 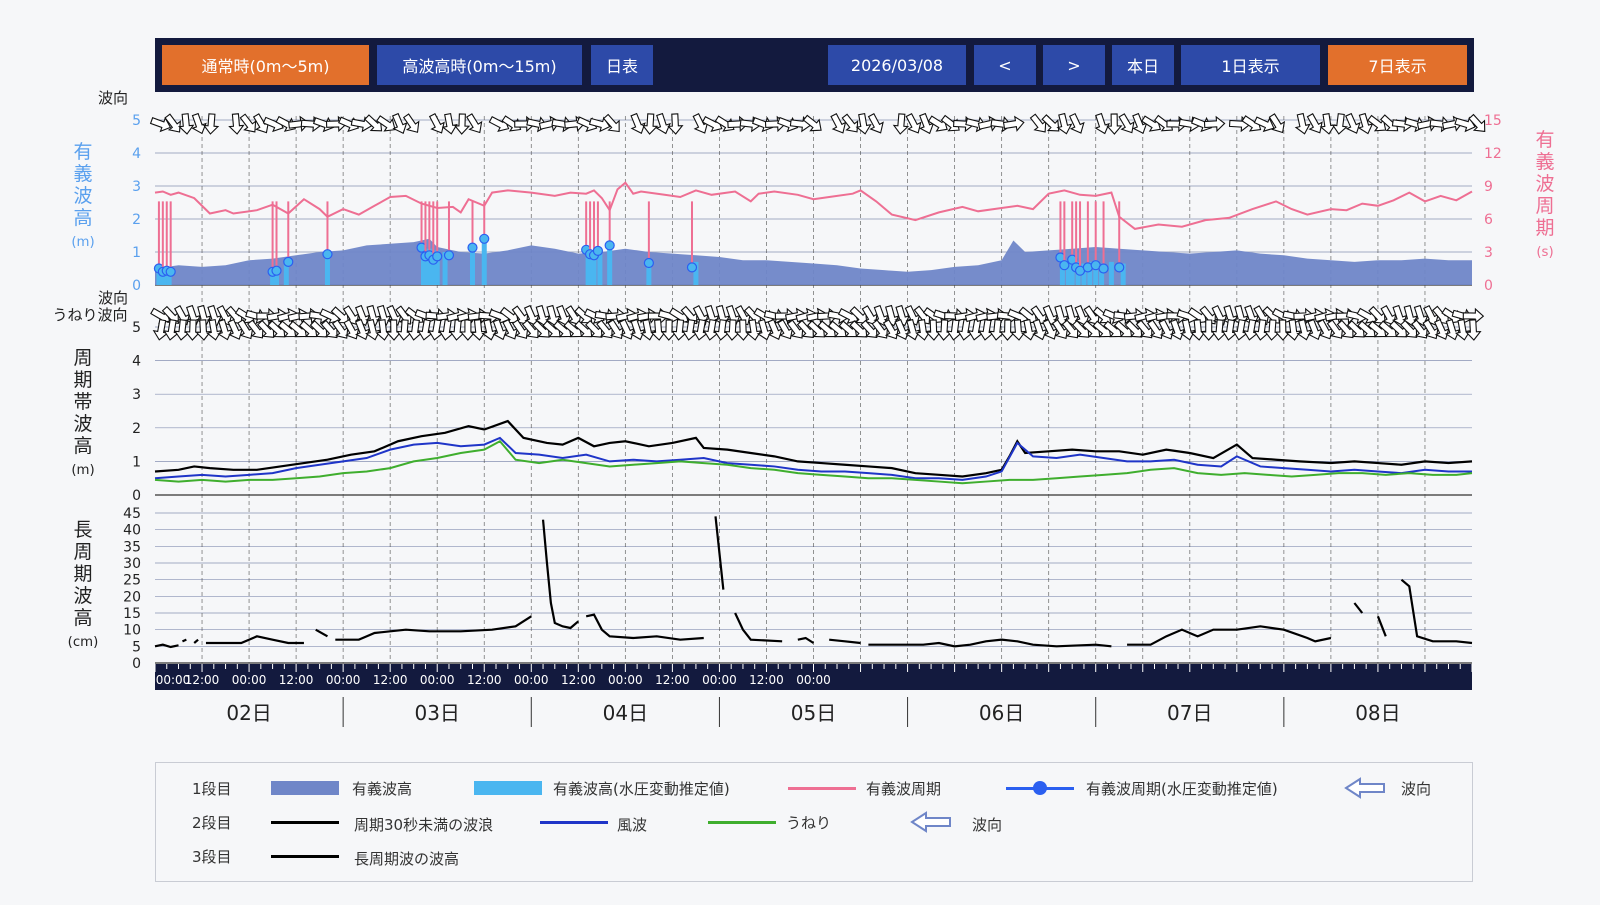 What do you see at coordinates (1040, 788) in the screenshot?
I see `legend-marker-sig-period-pressure` at bounding box center [1040, 788].